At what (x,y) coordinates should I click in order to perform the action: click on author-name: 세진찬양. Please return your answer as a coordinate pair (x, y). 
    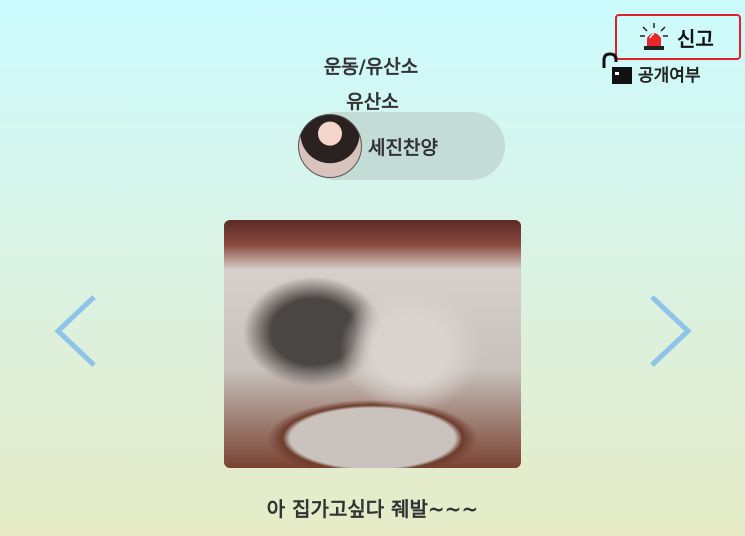
    Looking at the image, I should click on (403, 147).